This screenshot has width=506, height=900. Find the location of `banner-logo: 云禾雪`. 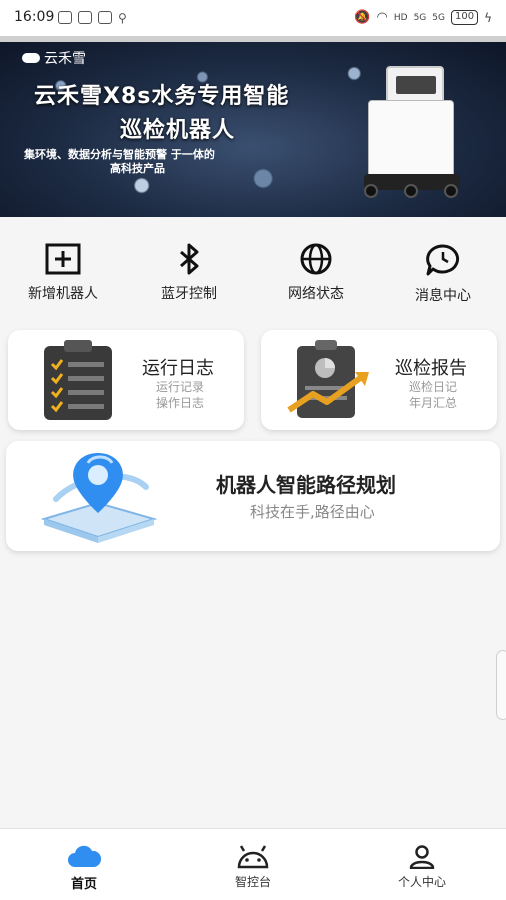

banner-logo: 云禾雪 is located at coordinates (54, 58).